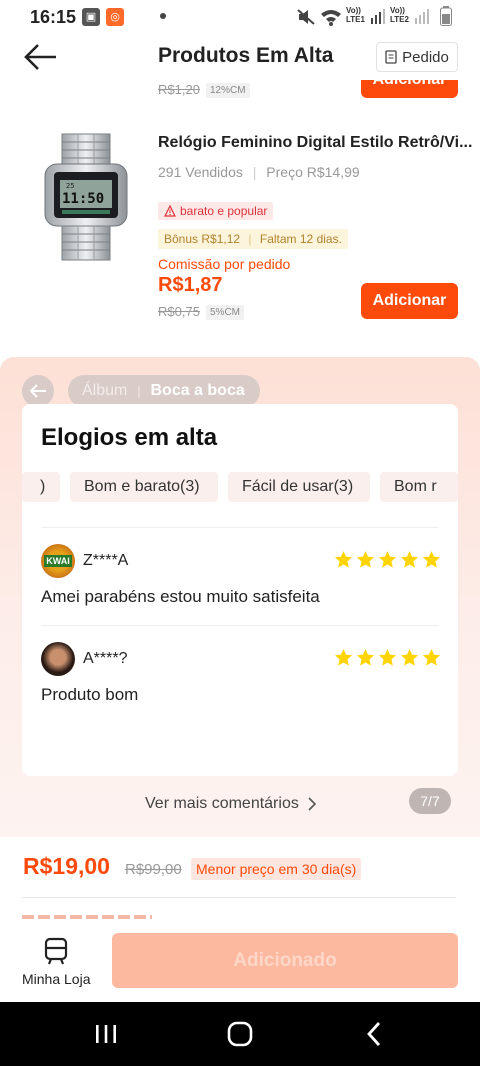 This screenshot has width=480, height=1066. Describe the element at coordinates (240, 17) in the screenshot. I see `status-bar: 16:15 ▣ ◎ Vo)) LTE1 Vo)) LTE2` at that location.